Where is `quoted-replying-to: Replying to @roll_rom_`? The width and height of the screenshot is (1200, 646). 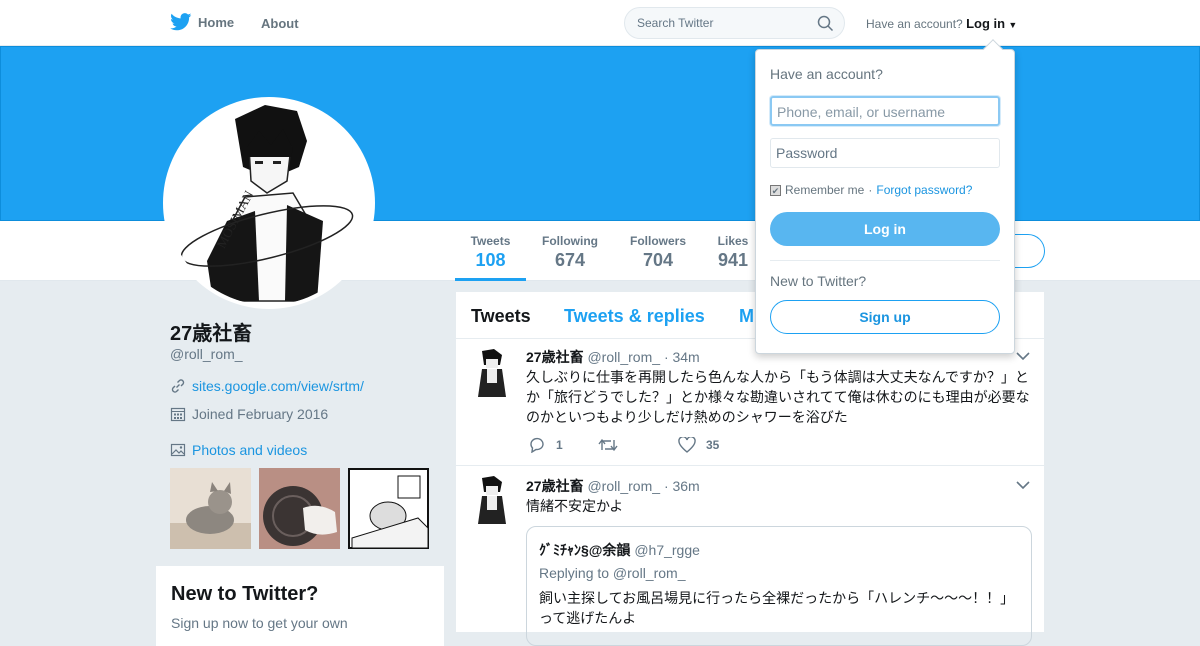 quoted-replying-to: Replying to @roll_rom_ is located at coordinates (612, 573).